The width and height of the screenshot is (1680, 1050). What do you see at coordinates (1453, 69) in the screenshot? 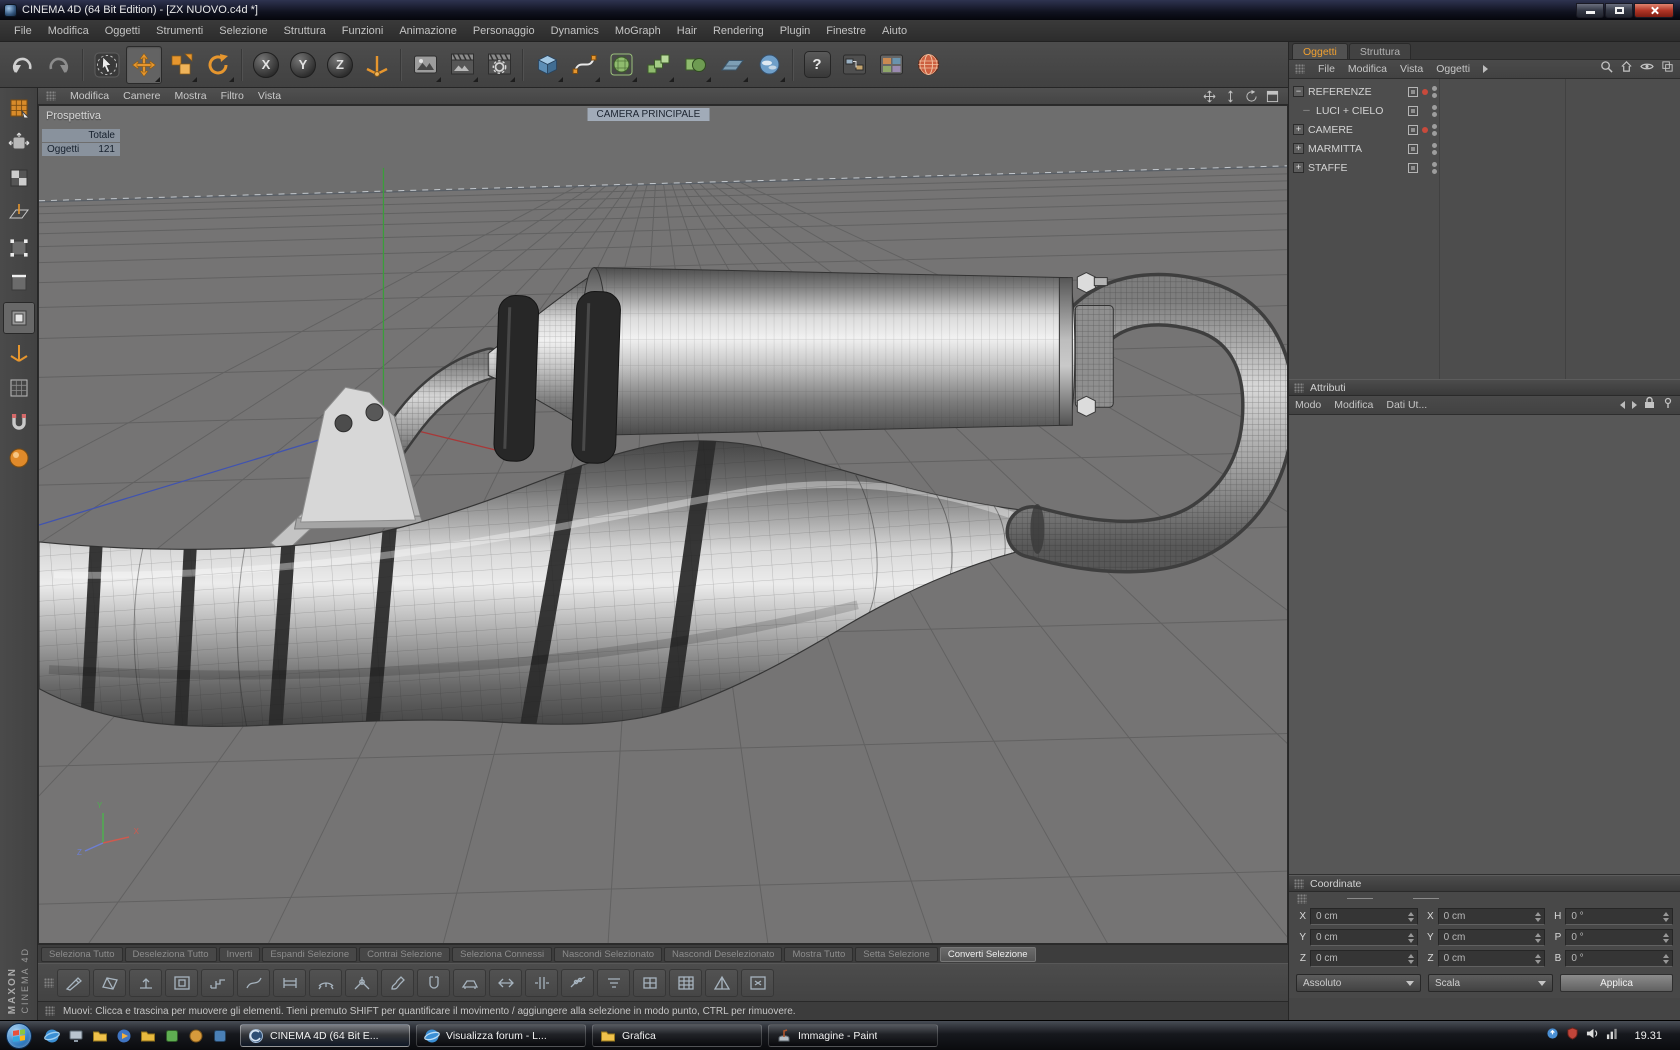
I see `om-menu-oggetti: Oggetti` at bounding box center [1453, 69].